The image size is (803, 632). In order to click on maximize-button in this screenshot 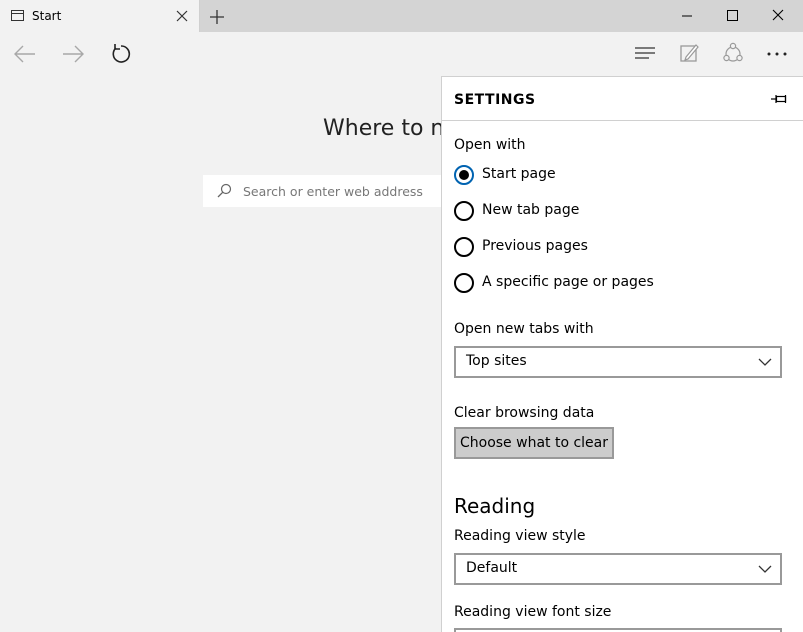, I will do `click(733, 16)`.